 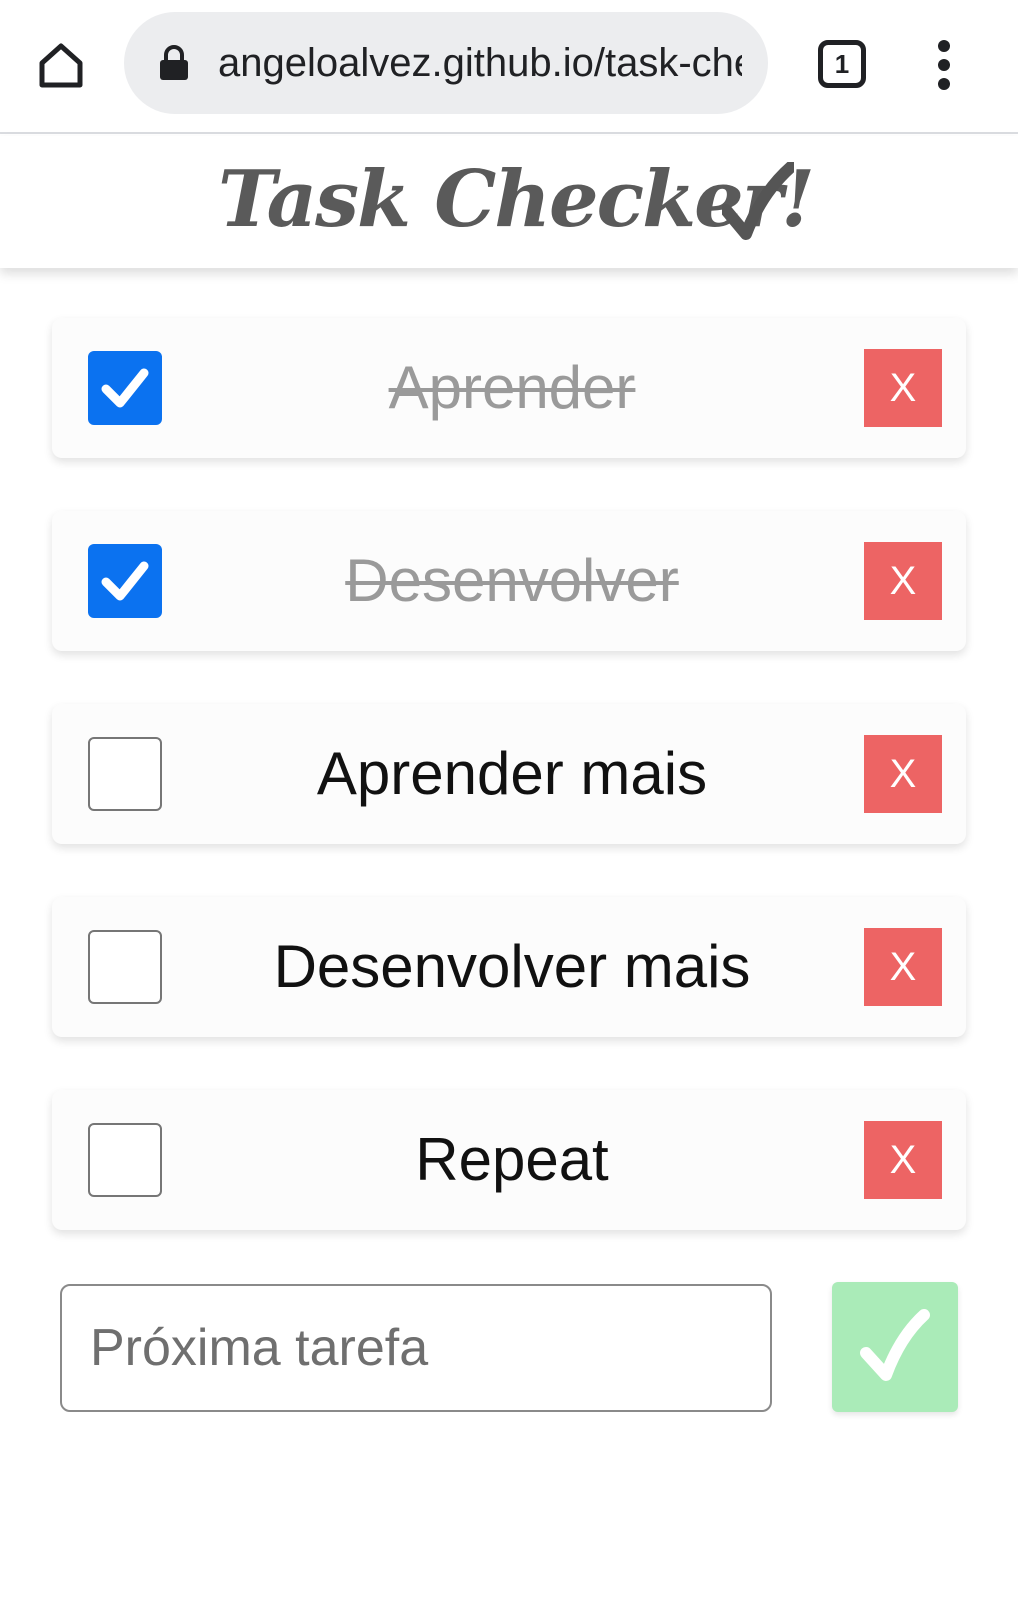 I want to click on task-item: Desenvolver X, so click(x=509, y=581).